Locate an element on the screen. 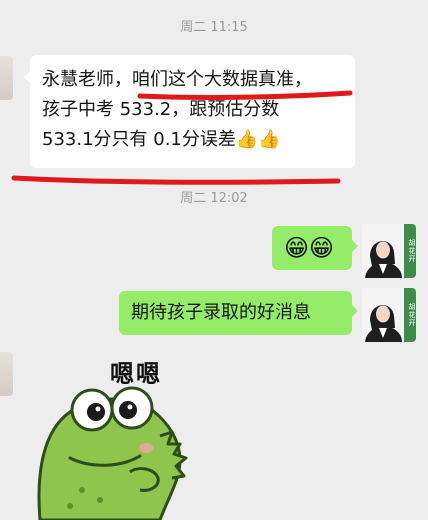 The height and width of the screenshot is (520, 428). outgoing-emoji-bubble: 😁😁 is located at coordinates (315, 248).